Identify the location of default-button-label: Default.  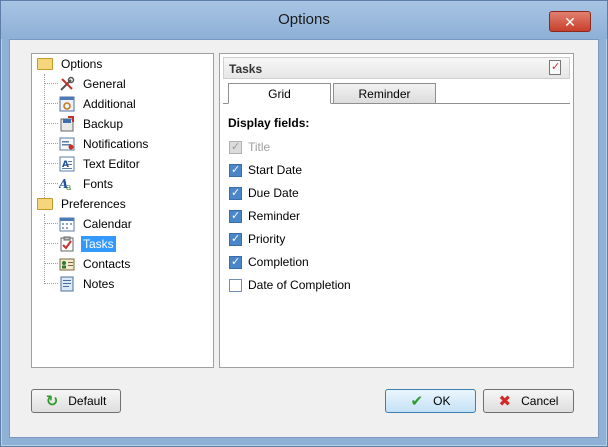
(87, 401).